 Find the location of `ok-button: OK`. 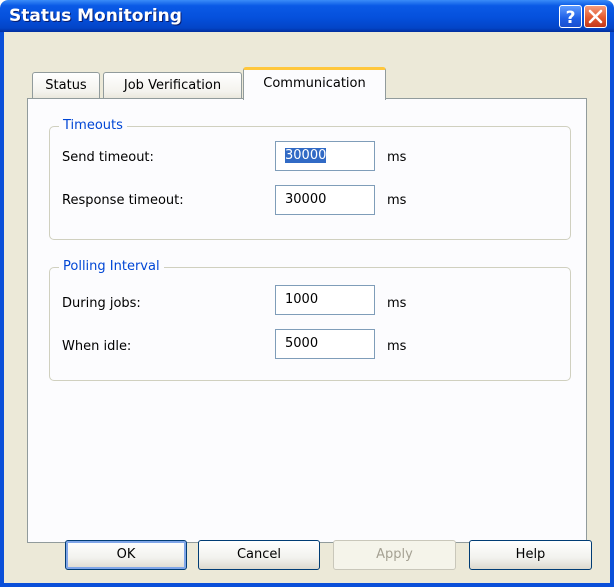

ok-button: OK is located at coordinates (126, 555).